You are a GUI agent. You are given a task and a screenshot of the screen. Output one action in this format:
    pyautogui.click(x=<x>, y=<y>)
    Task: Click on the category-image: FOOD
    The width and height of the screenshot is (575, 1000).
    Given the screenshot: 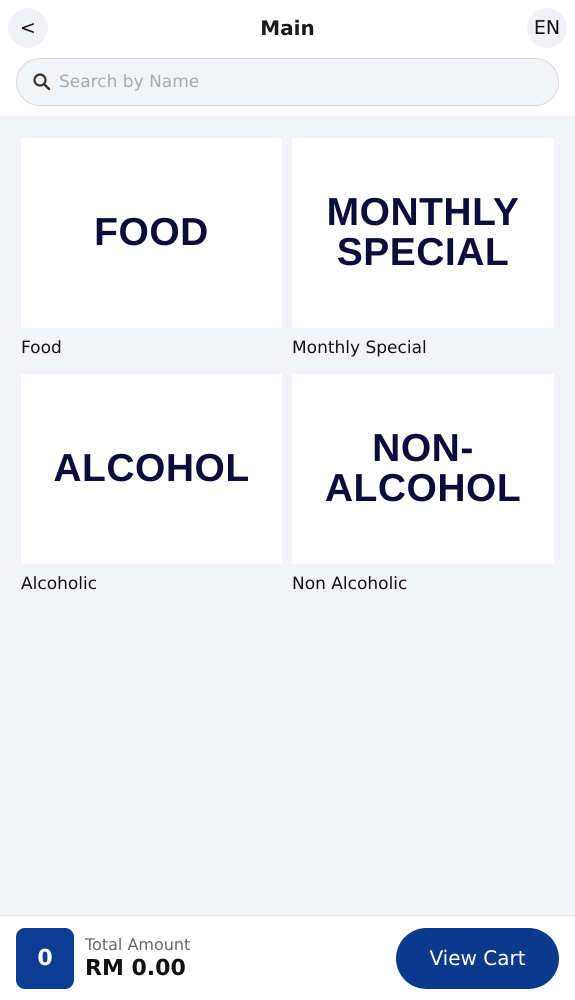 What is the action you would take?
    pyautogui.click(x=151, y=233)
    